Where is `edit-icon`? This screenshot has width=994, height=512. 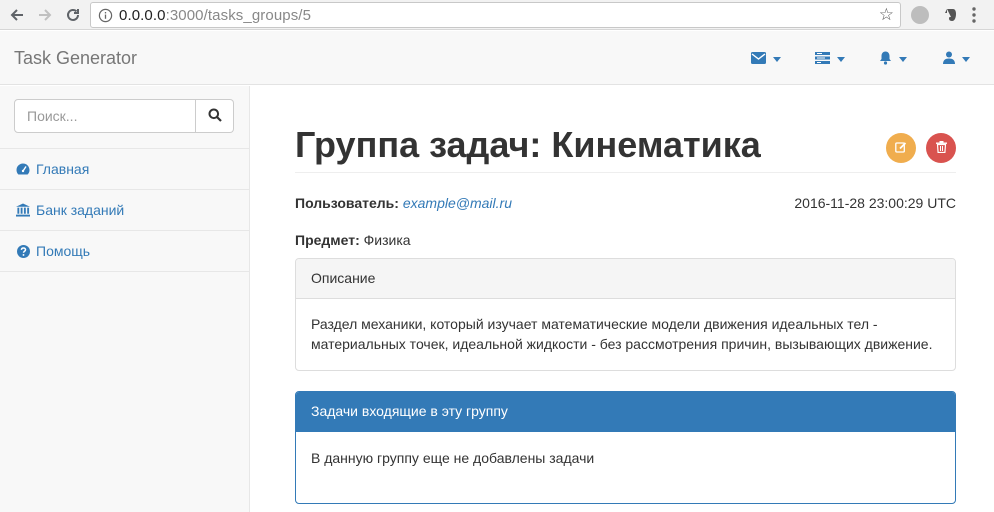 edit-icon is located at coordinates (901, 148).